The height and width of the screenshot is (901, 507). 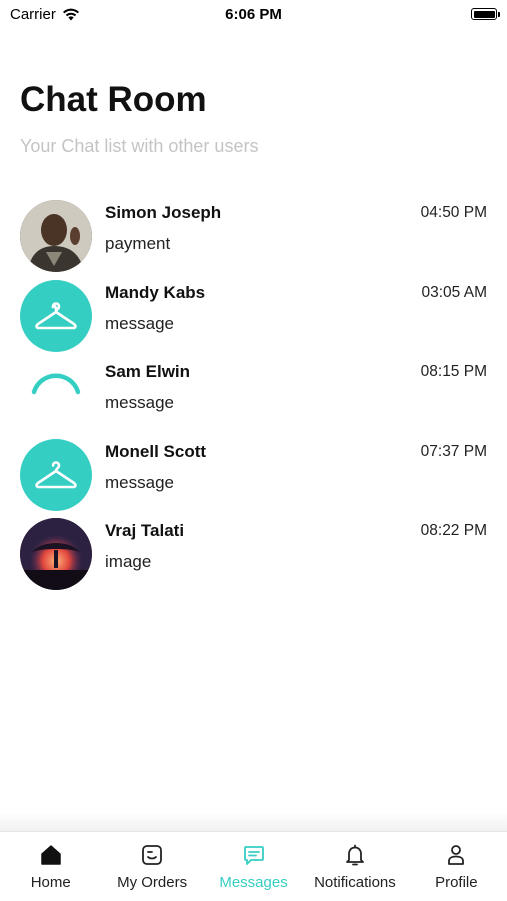 I want to click on chat-preview: image, so click(x=128, y=561).